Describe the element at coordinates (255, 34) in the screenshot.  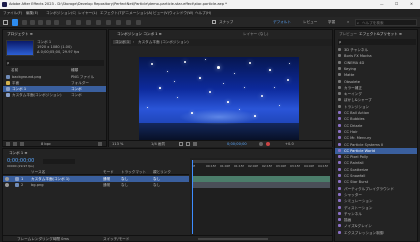
I see `tab-layer: レイヤー (なし)` at that location.